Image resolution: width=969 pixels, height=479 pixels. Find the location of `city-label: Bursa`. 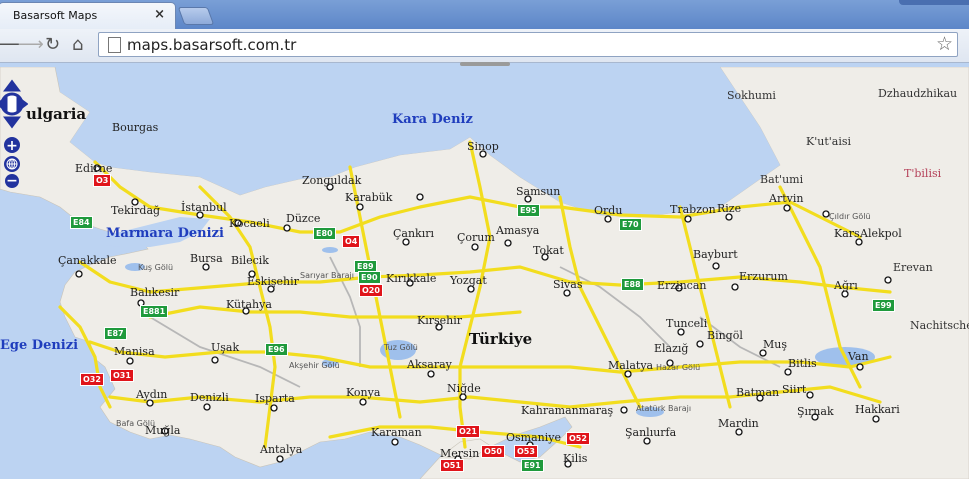

city-label: Bursa is located at coordinates (206, 258).